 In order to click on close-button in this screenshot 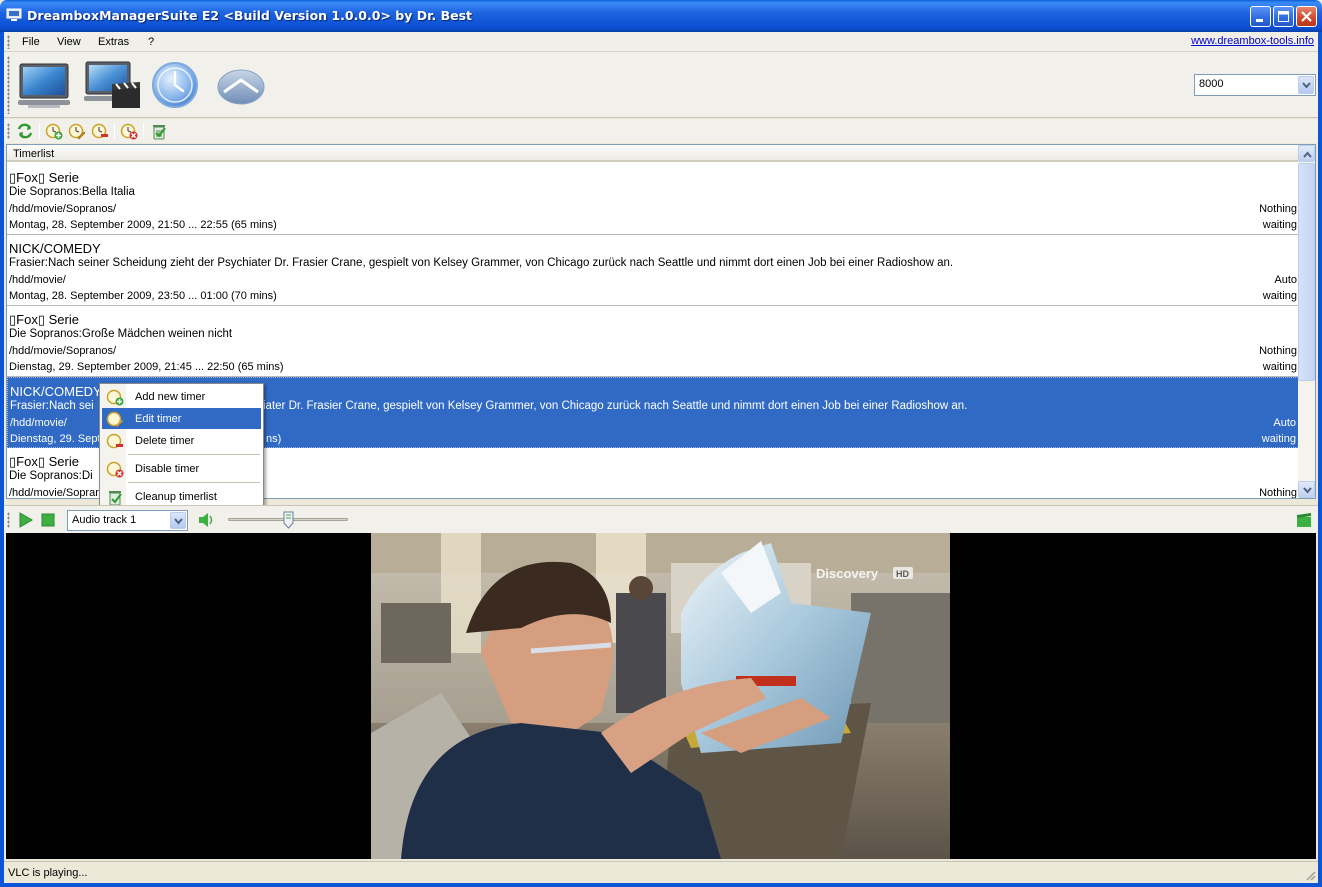, I will do `click(1306, 16)`.